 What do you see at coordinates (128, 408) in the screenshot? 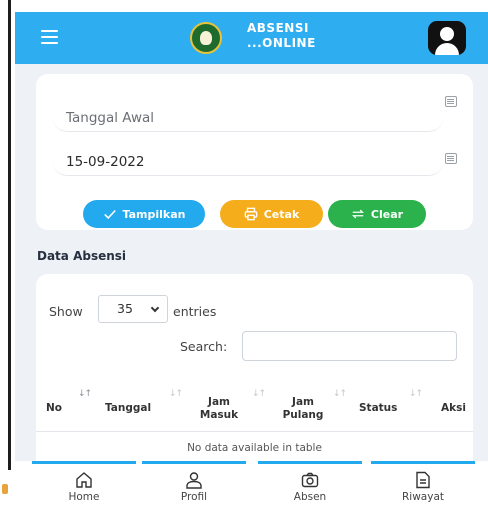
I see `column-header-date: Tanggal` at bounding box center [128, 408].